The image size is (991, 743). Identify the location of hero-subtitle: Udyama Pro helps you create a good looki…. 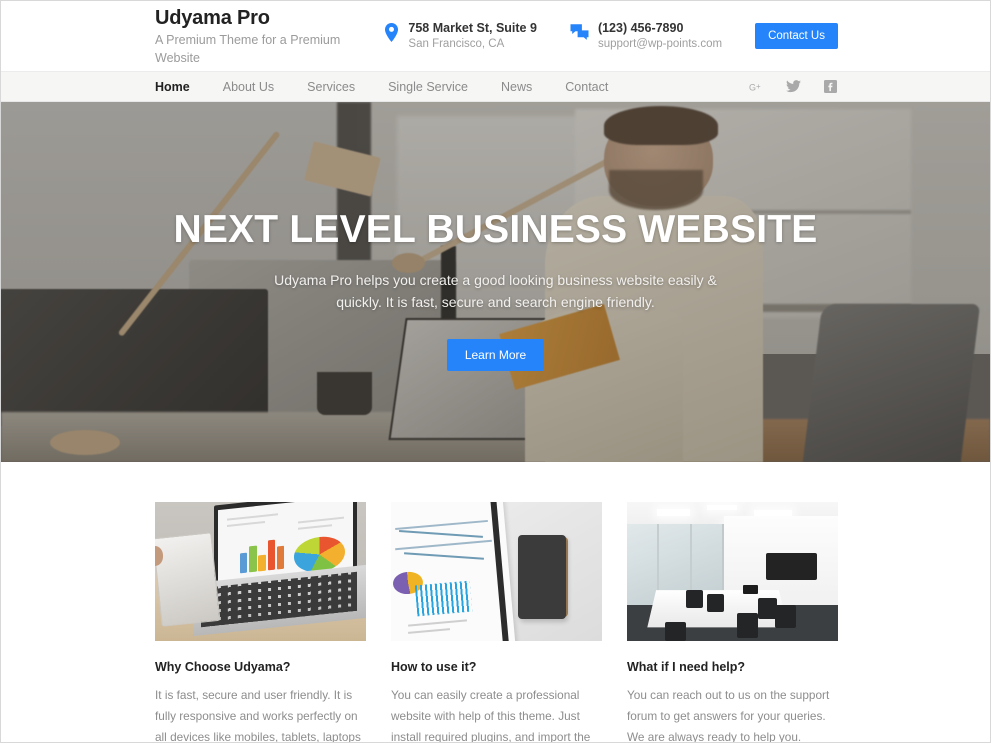
(495, 291).